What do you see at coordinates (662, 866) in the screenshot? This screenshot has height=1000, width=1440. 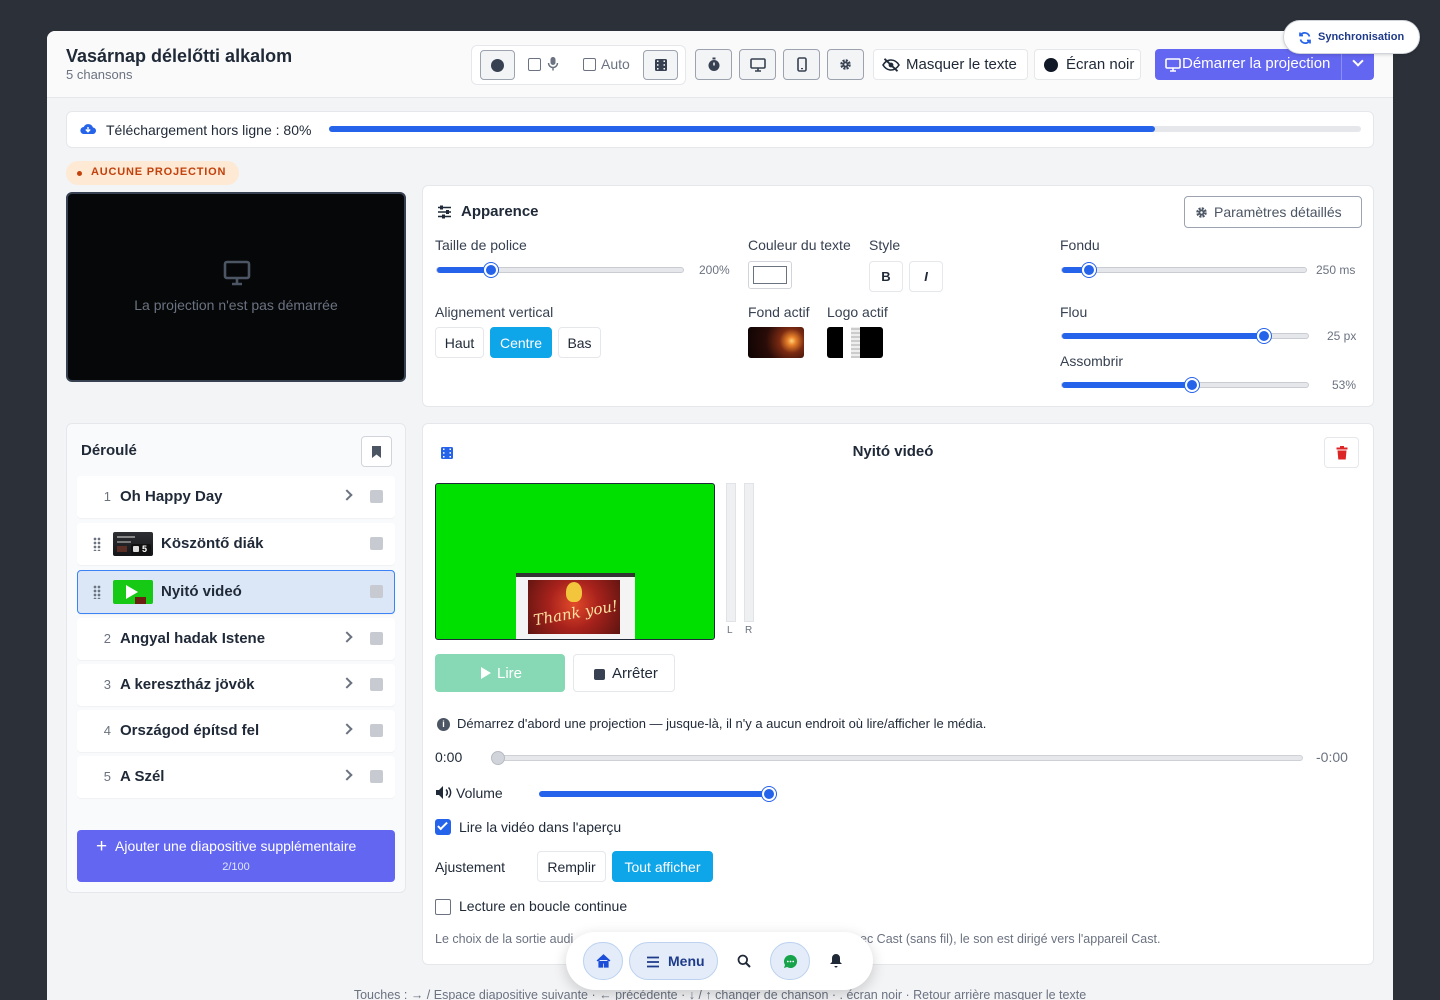 I see `fit-show-all-button: Tout afficher` at bounding box center [662, 866].